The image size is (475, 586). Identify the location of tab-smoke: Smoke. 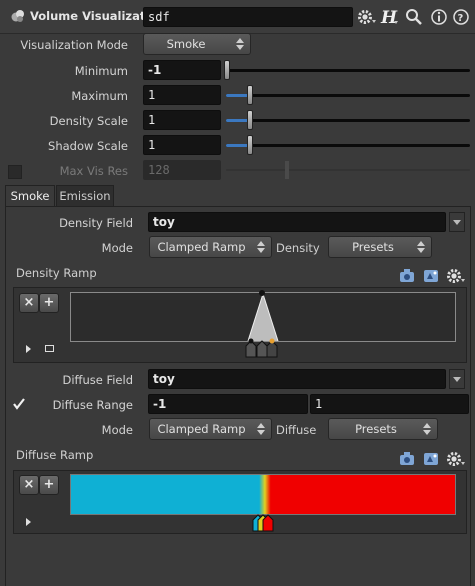
(30, 196).